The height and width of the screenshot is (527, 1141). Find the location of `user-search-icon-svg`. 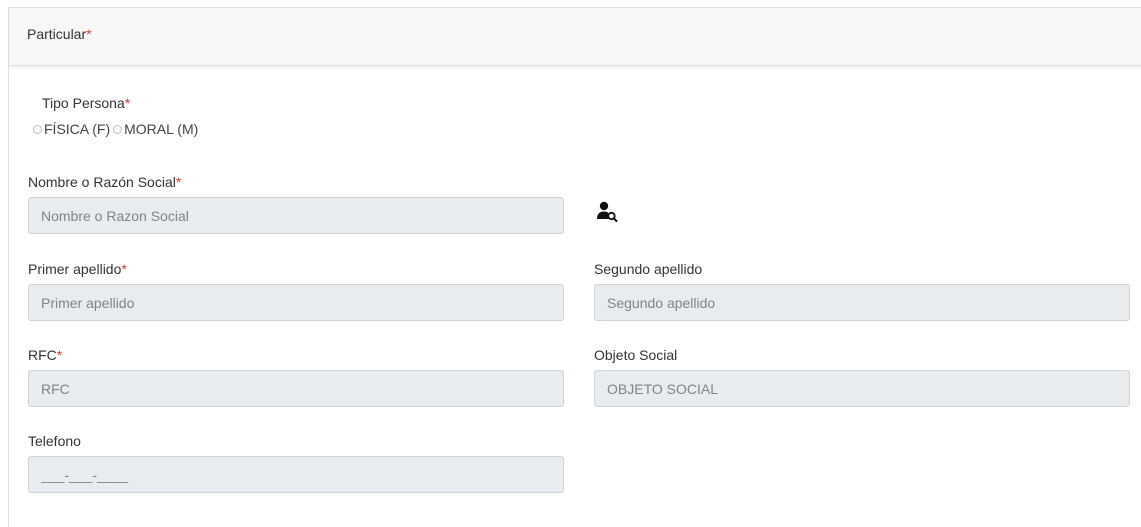

user-search-icon-svg is located at coordinates (607, 211).